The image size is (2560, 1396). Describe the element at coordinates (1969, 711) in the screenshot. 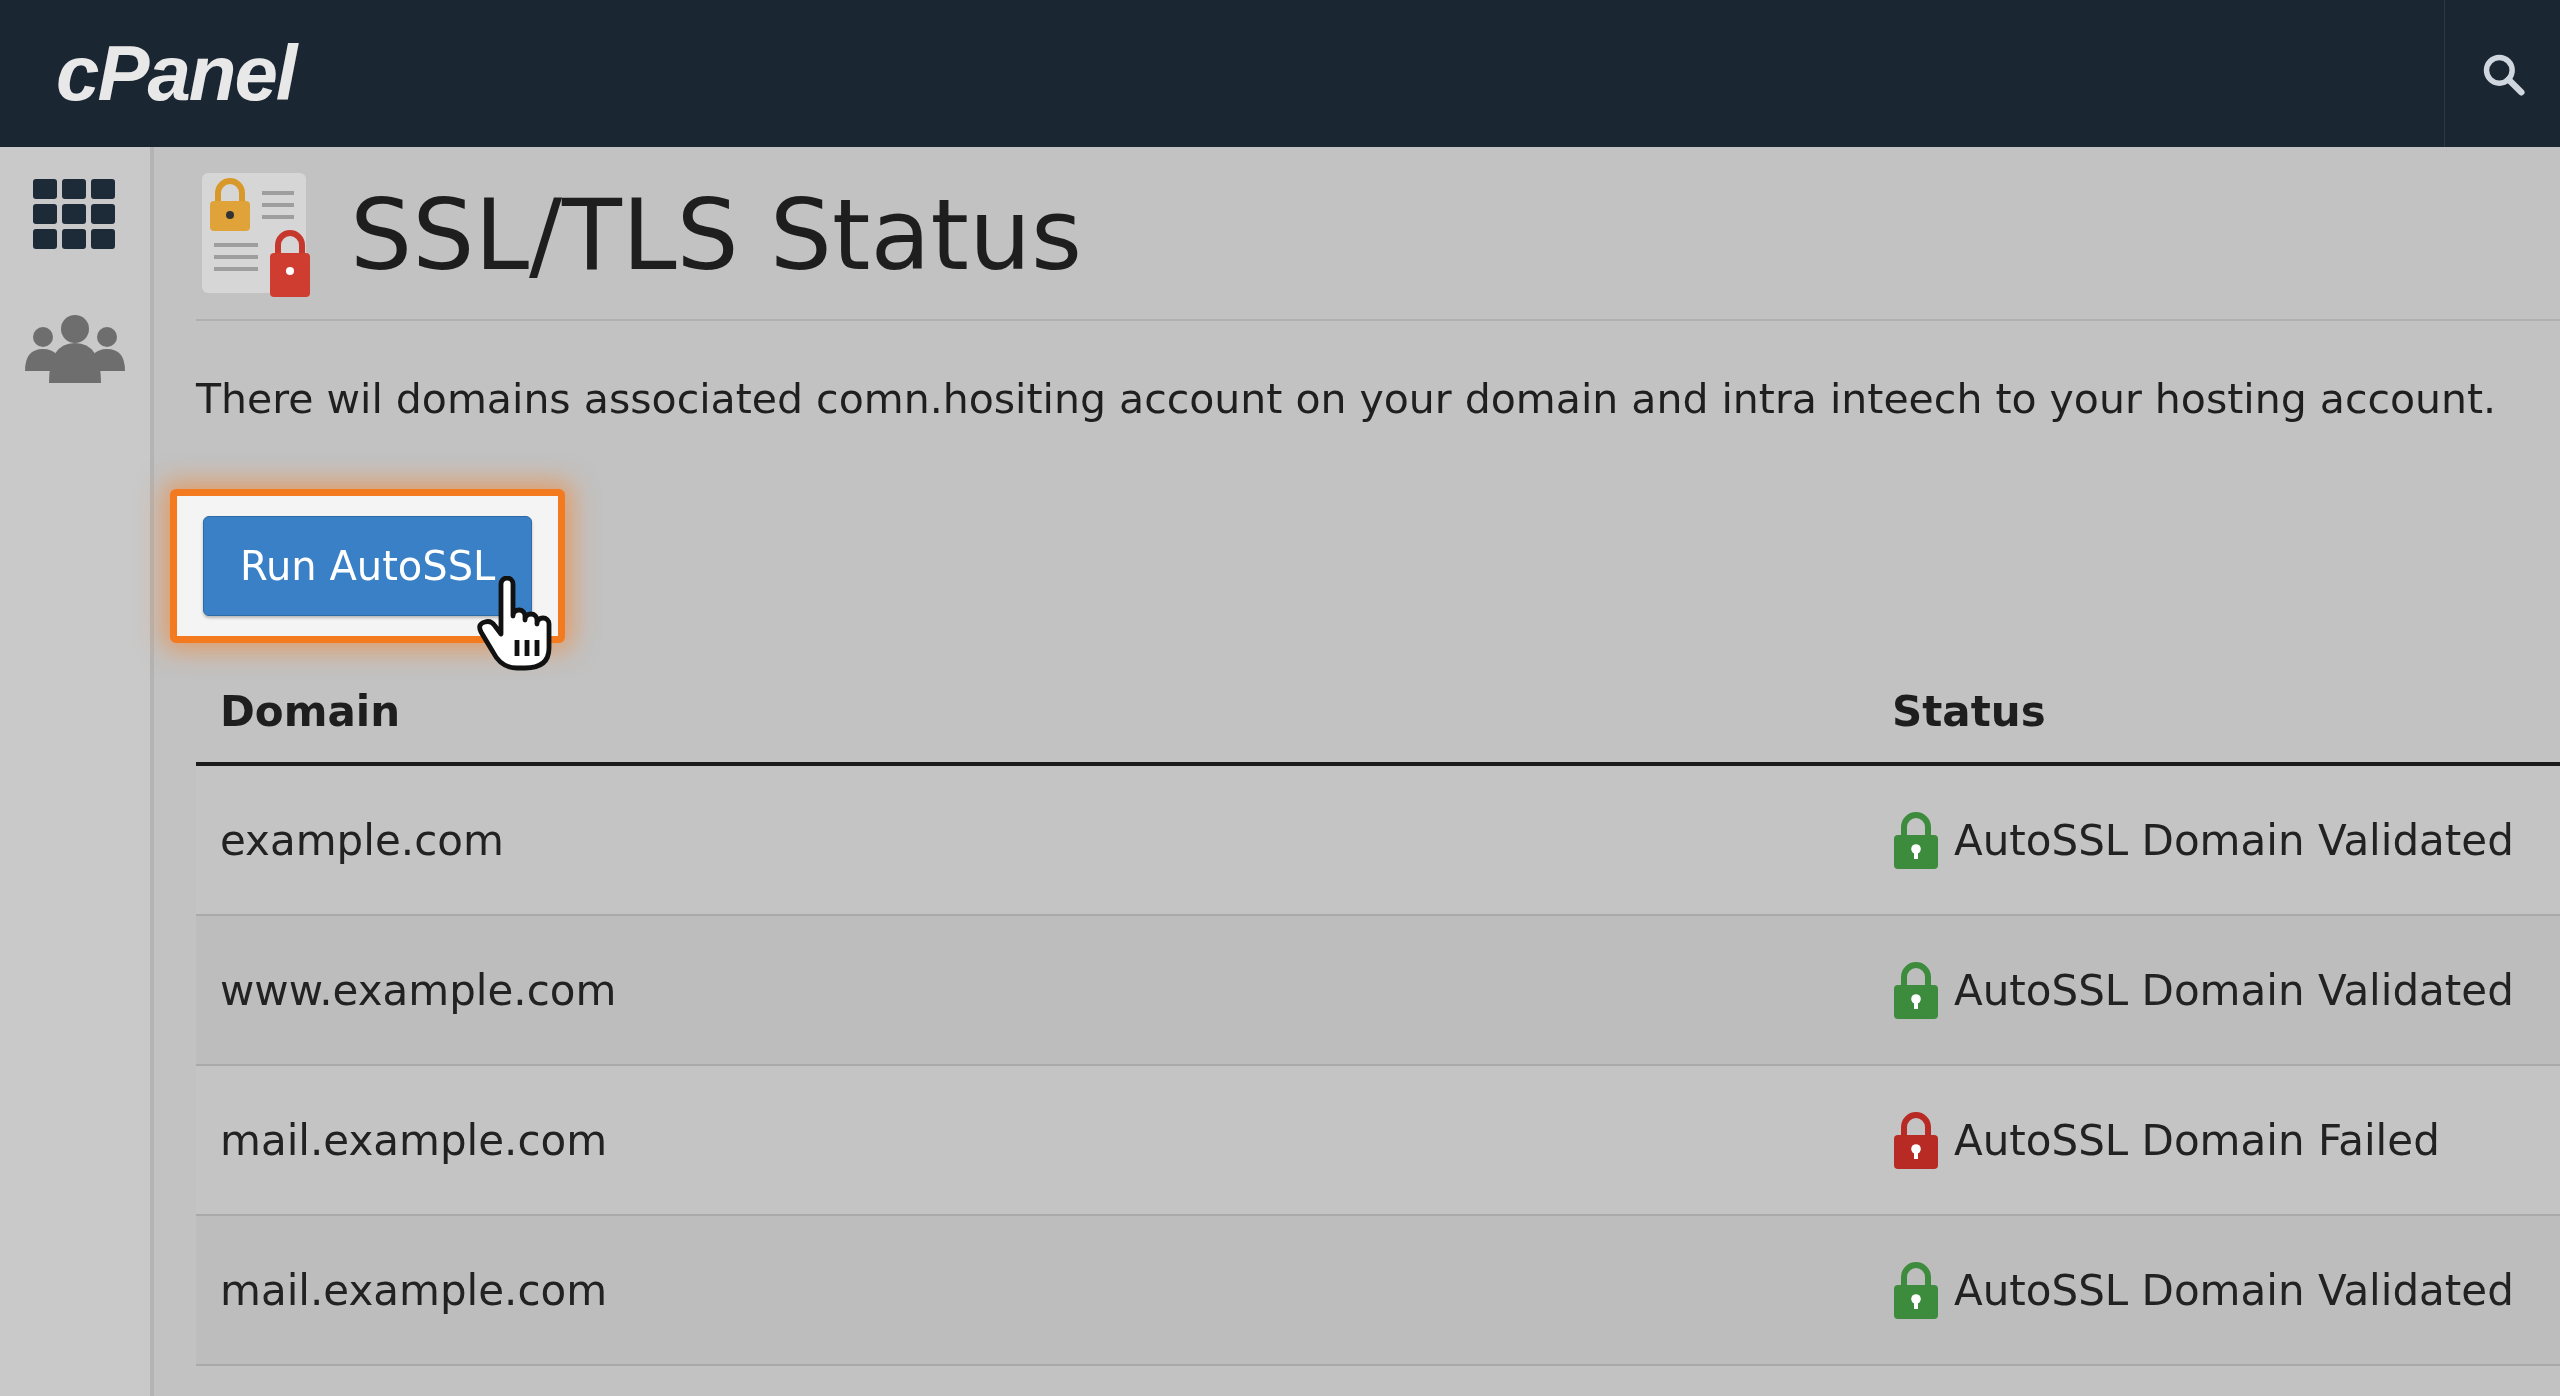

I see `column-header: Status` at that location.